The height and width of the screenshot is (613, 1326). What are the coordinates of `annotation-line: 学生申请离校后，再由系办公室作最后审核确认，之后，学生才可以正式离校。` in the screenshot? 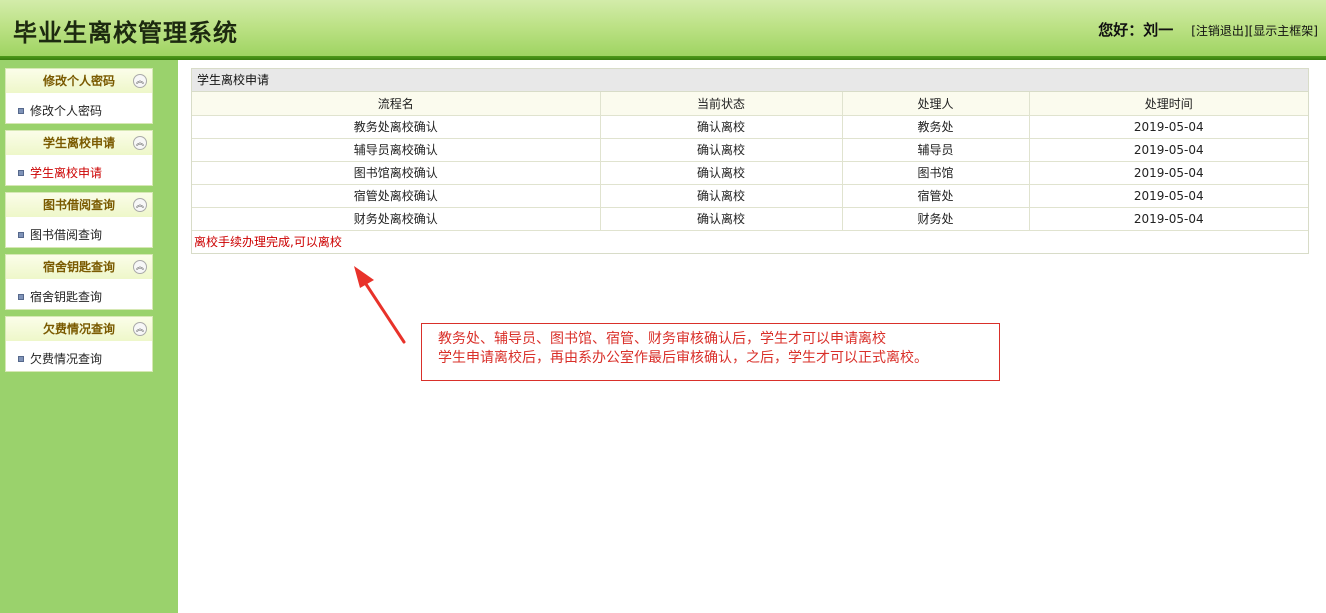 It's located at (683, 358).